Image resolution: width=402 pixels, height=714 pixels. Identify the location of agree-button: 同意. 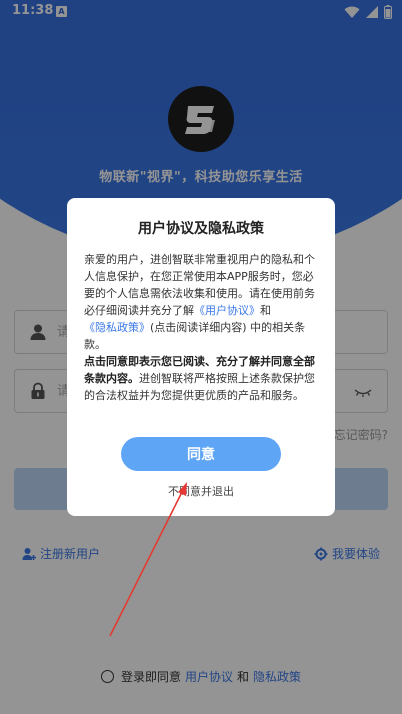
(201, 454).